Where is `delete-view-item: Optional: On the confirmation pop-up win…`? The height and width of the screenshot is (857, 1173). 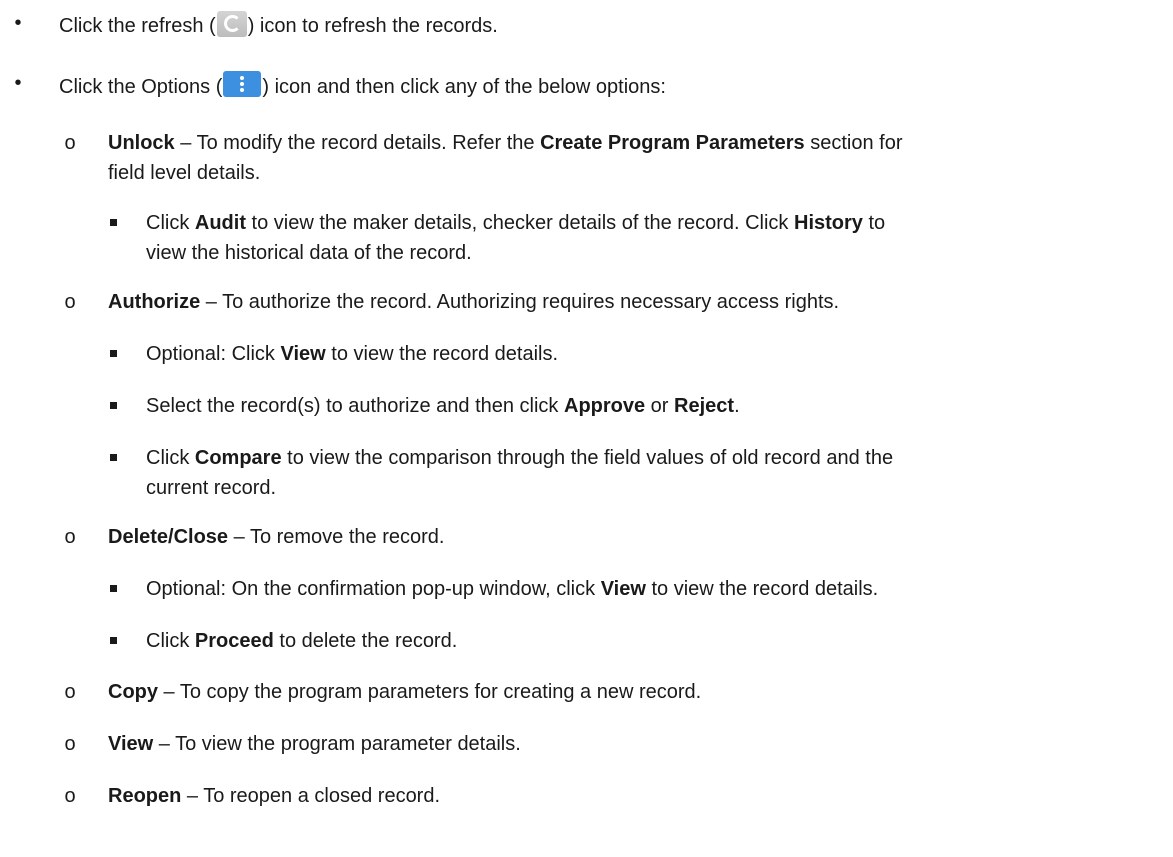
delete-view-item: Optional: On the confirmation pop-up win… is located at coordinates (512, 589).